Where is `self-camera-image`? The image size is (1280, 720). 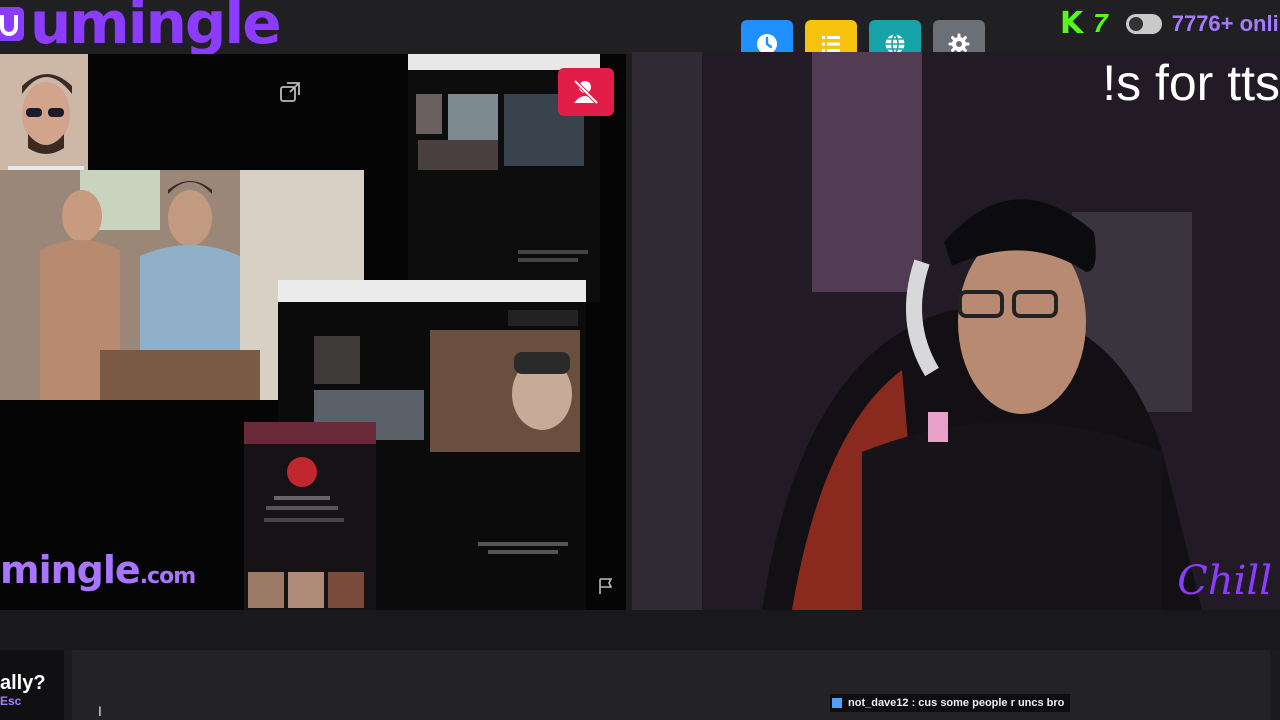
self-camera-image is located at coordinates (44, 117).